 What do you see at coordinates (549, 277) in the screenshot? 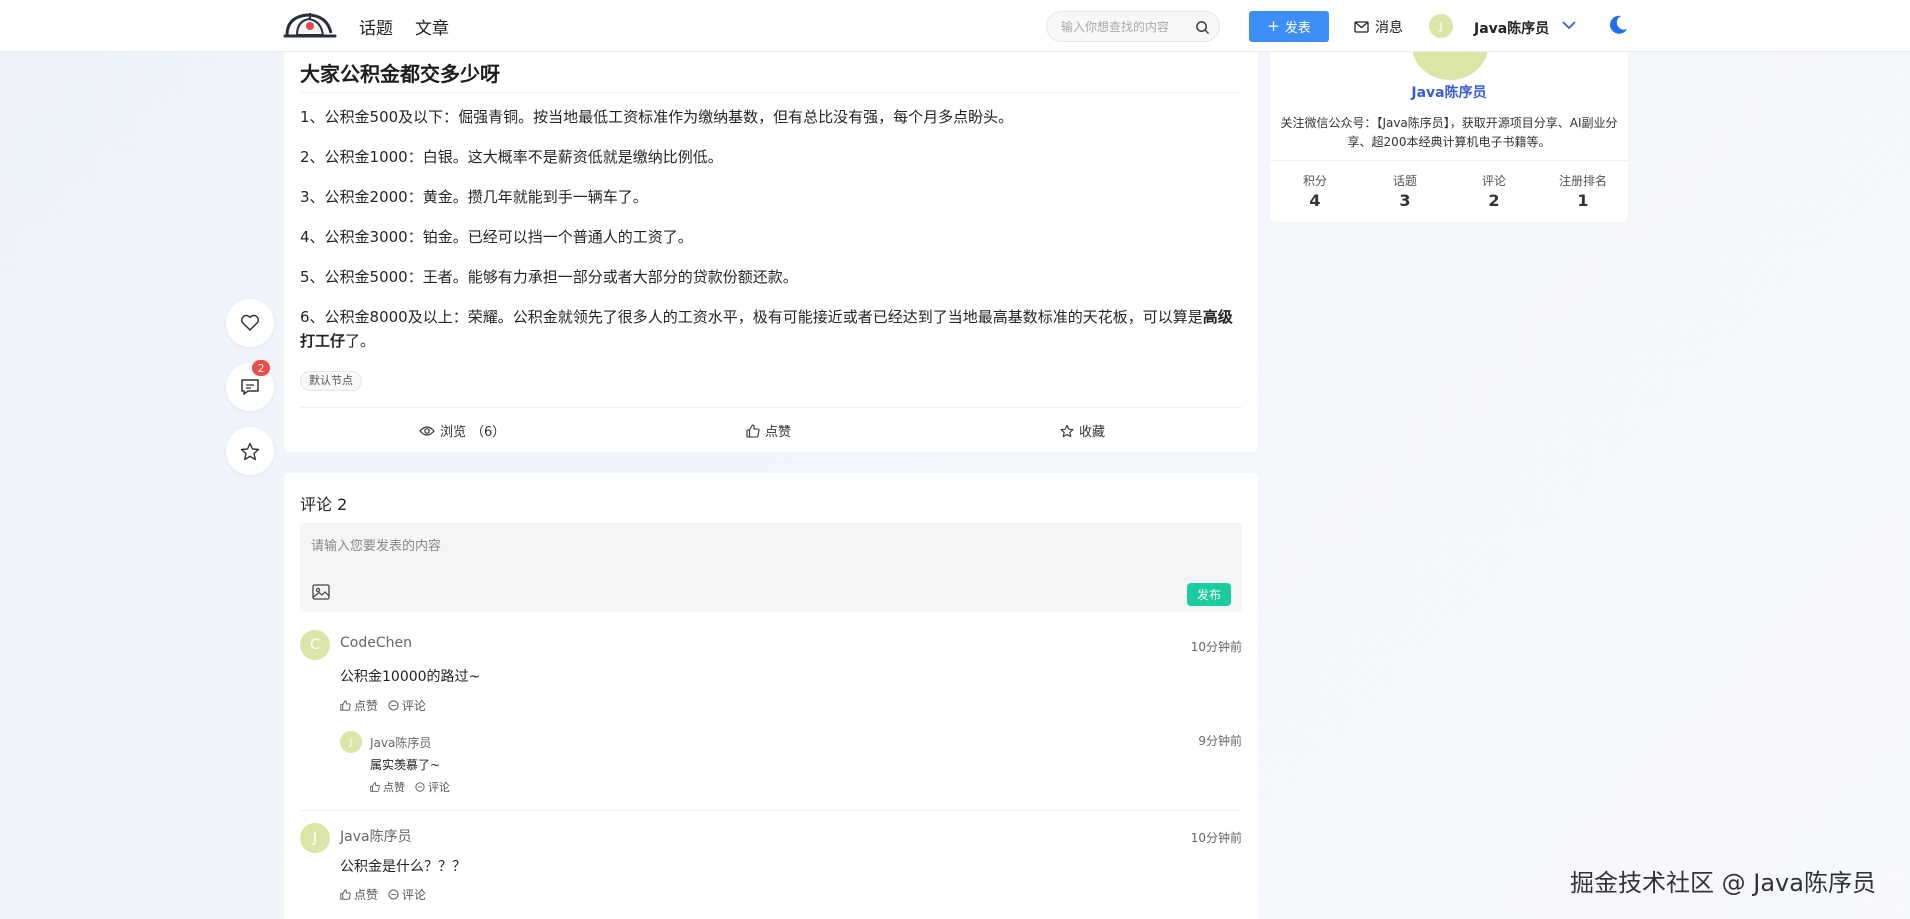
I see `article-paragraph: 5、公积金5000：王者。能够有力承担一部分或者大部分的贷款份额还款。` at bounding box center [549, 277].